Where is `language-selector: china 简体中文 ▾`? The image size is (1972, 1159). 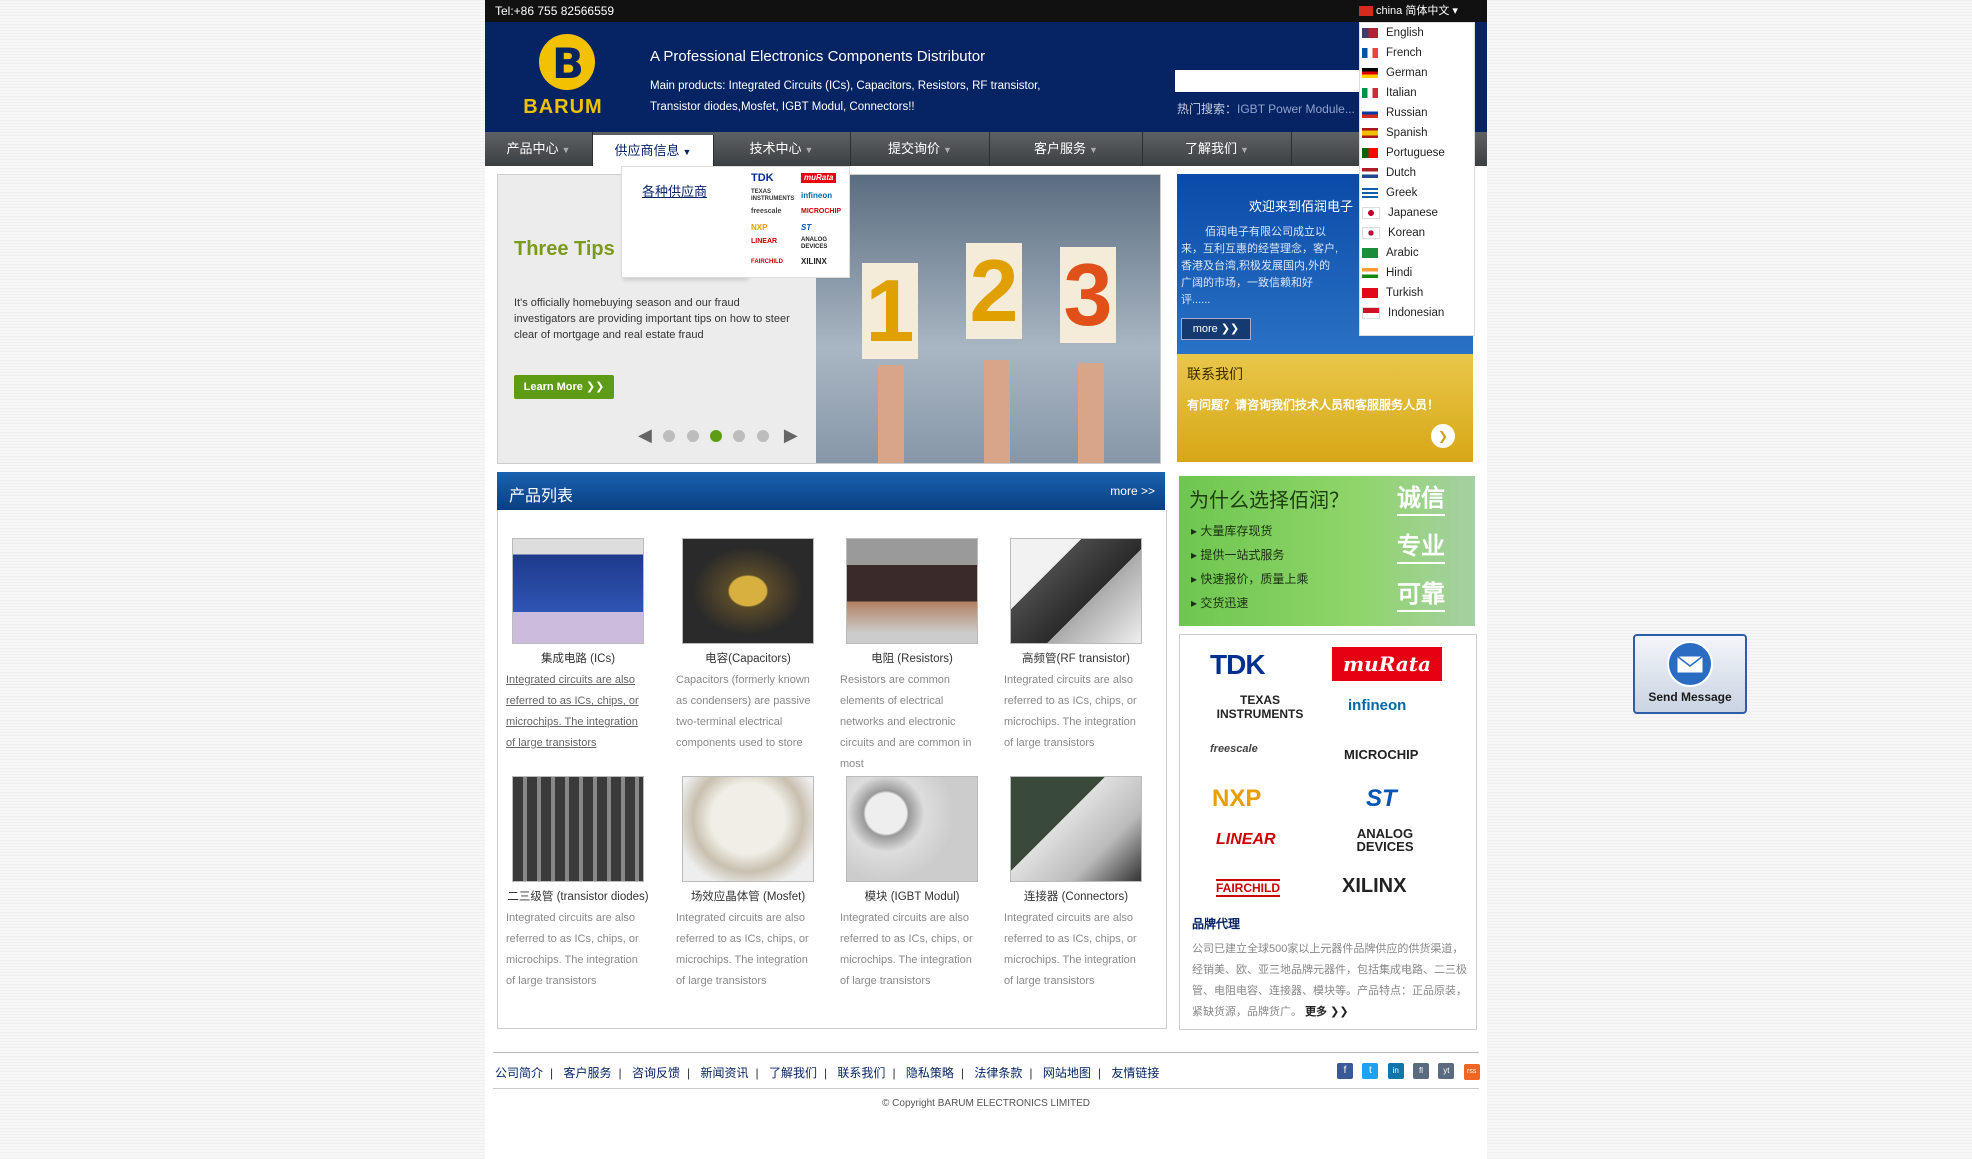
language-selector: china 简体中文 ▾ is located at coordinates (1419, 11).